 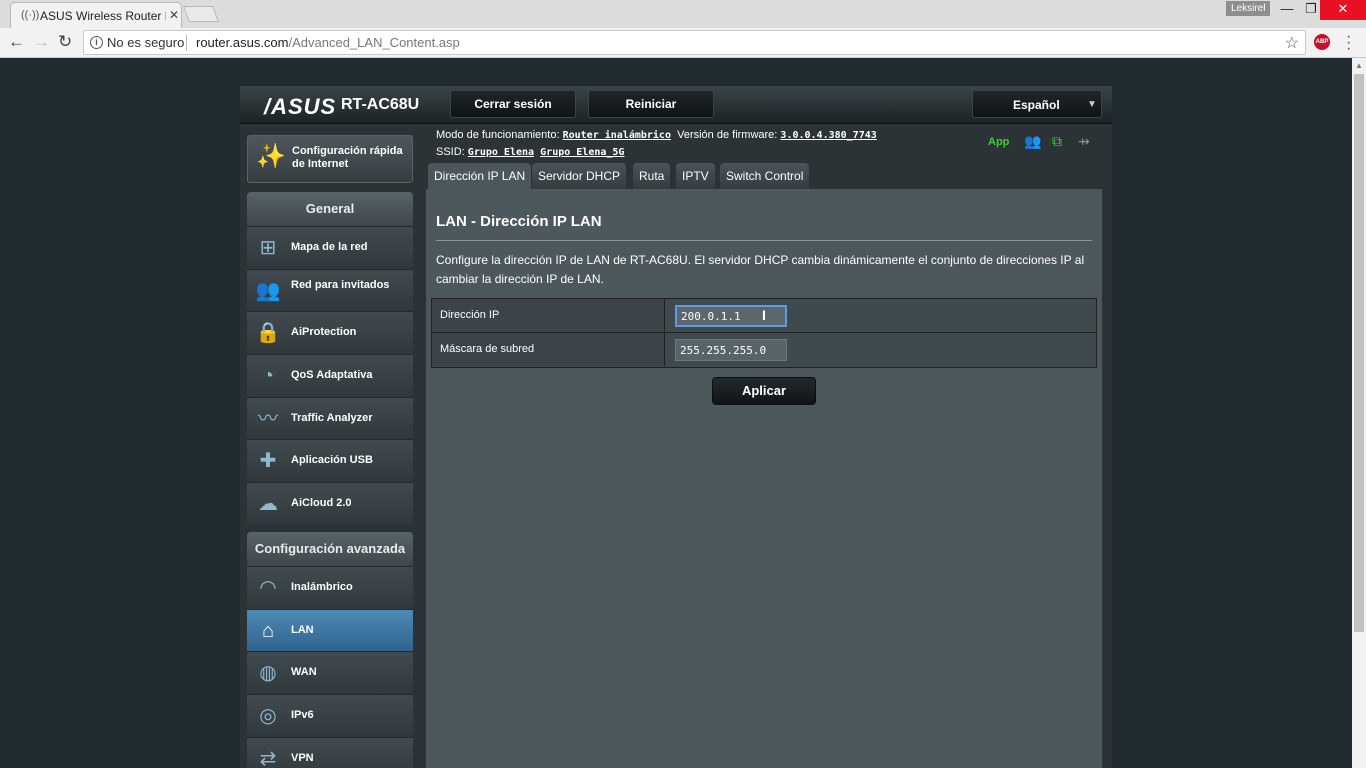 What do you see at coordinates (321, 503) in the screenshot?
I see `sidebar-item-label: AiCloud 2.0` at bounding box center [321, 503].